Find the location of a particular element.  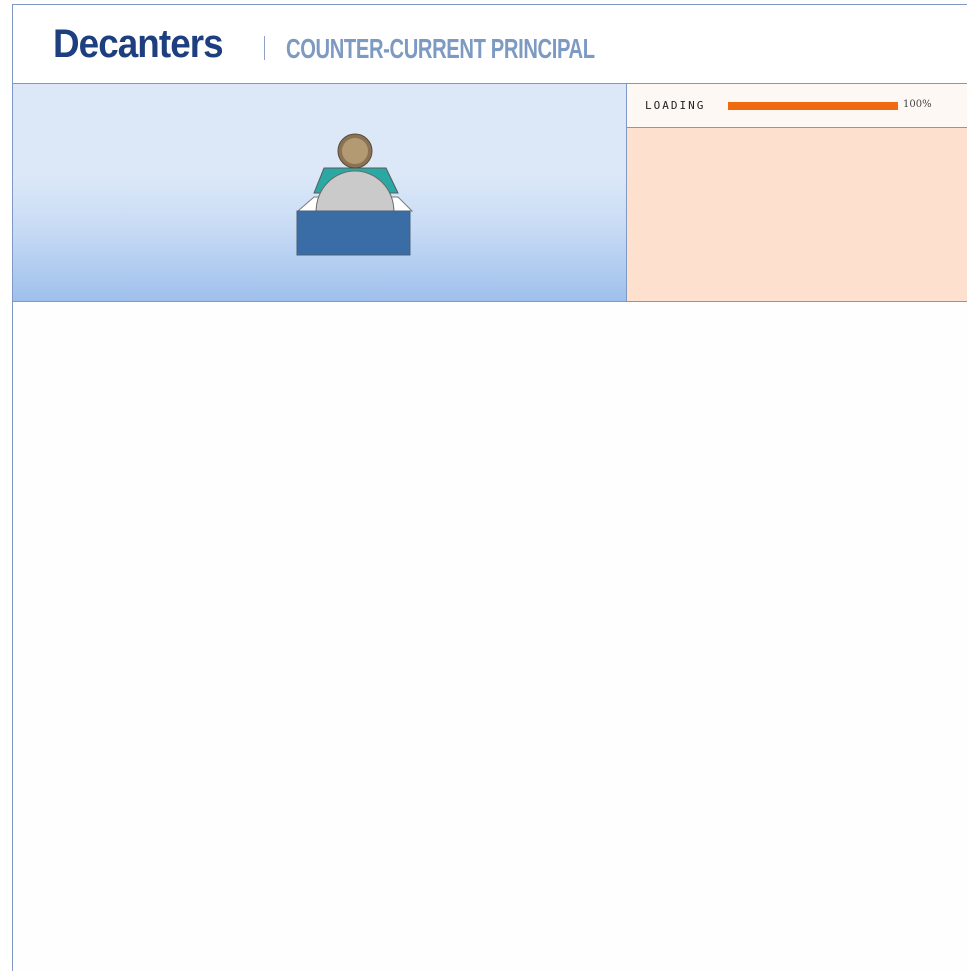

side-panel: LOADING 100% is located at coordinates (797, 192).